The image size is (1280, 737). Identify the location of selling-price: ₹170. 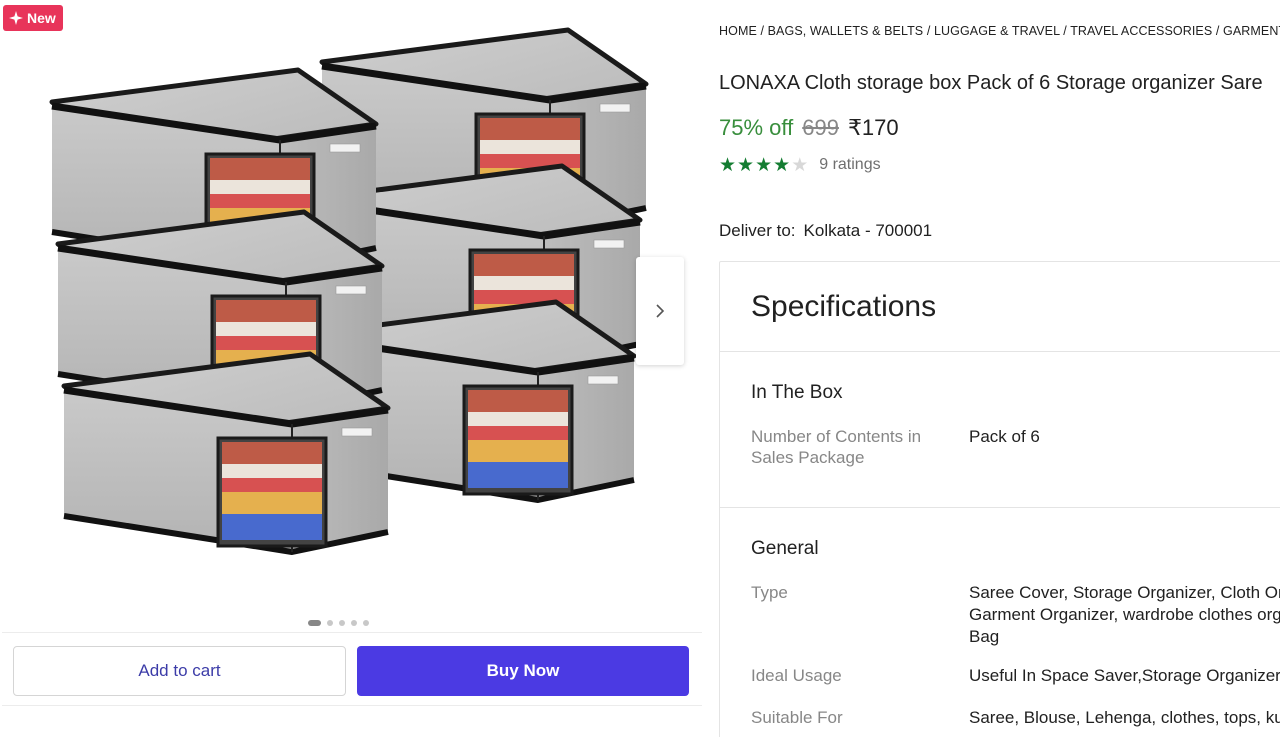
(873, 127).